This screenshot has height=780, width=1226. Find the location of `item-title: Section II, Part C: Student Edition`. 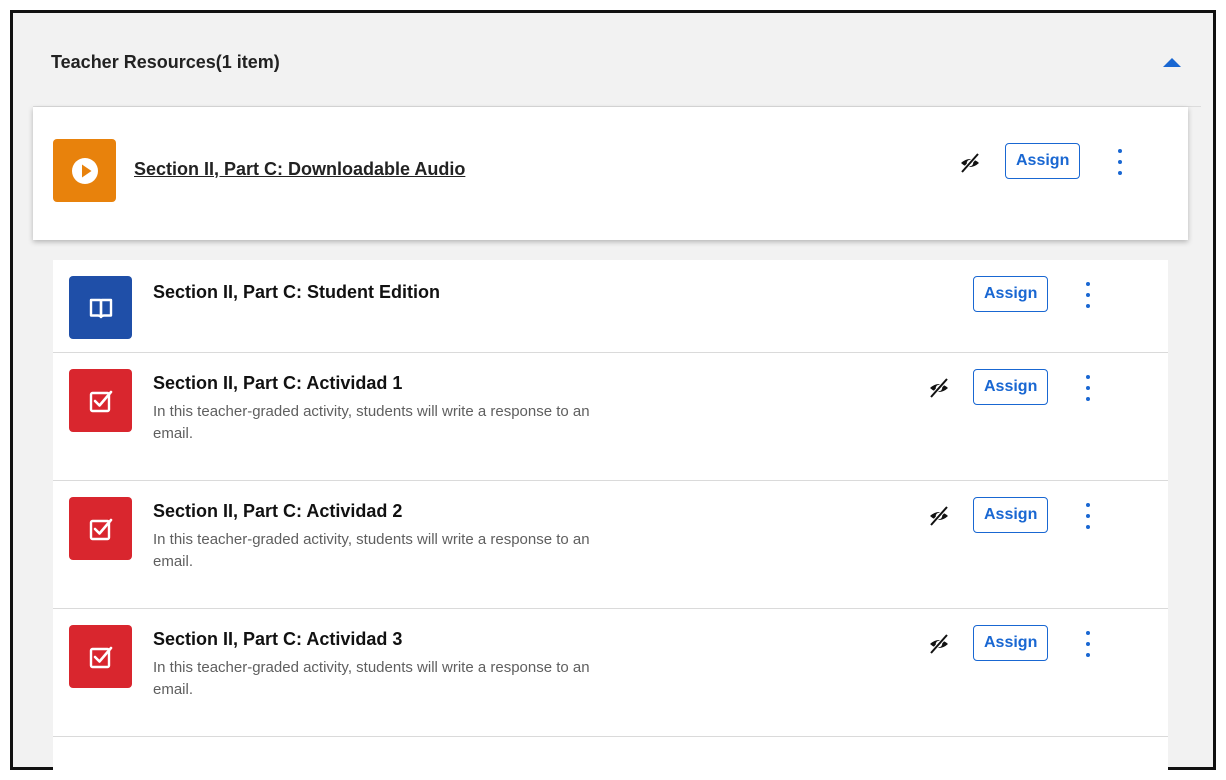

item-title: Section II, Part C: Student Edition is located at coordinates (297, 292).